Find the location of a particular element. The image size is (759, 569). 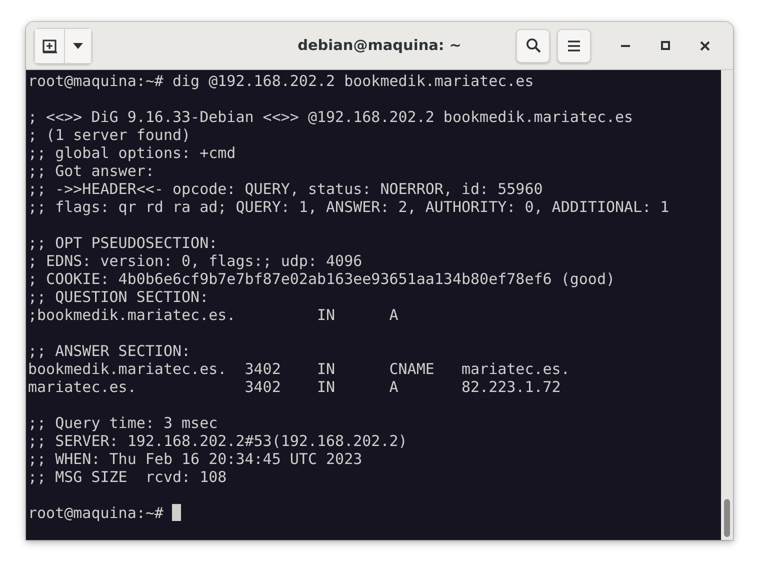

minimize-icon is located at coordinates (625, 45).